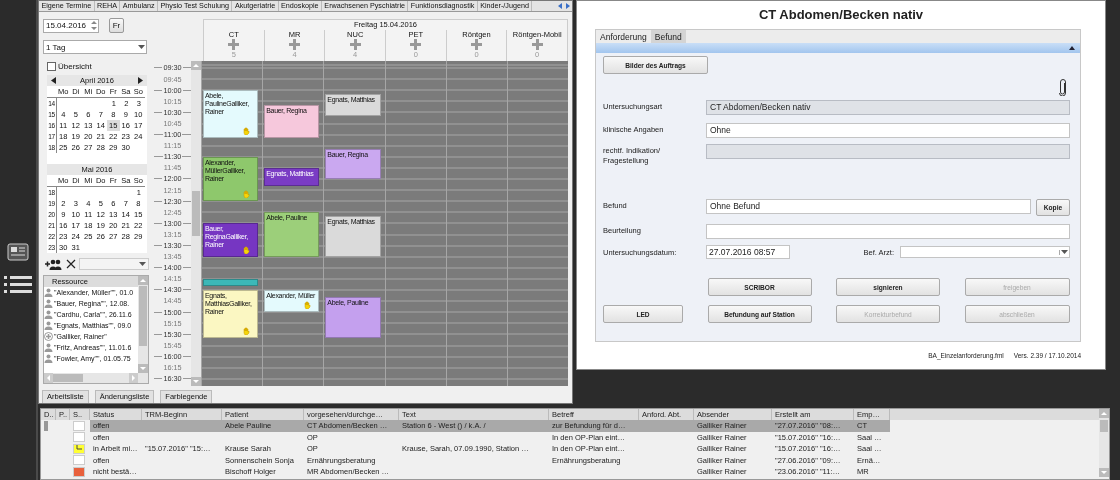  What do you see at coordinates (116, 25) in the screenshot?
I see `day-button: Fr` at bounding box center [116, 25].